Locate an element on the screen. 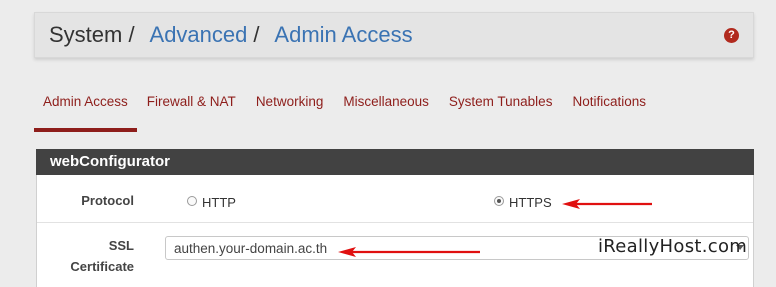  tab-admin-access: Admin Access is located at coordinates (85, 109).